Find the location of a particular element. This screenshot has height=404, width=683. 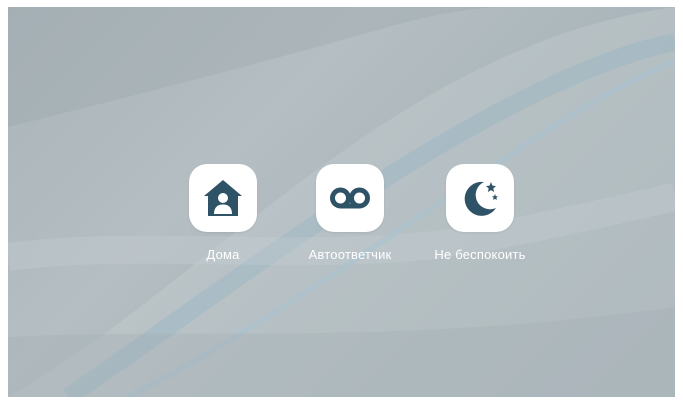

moon-stars-icon is located at coordinates (481, 198).